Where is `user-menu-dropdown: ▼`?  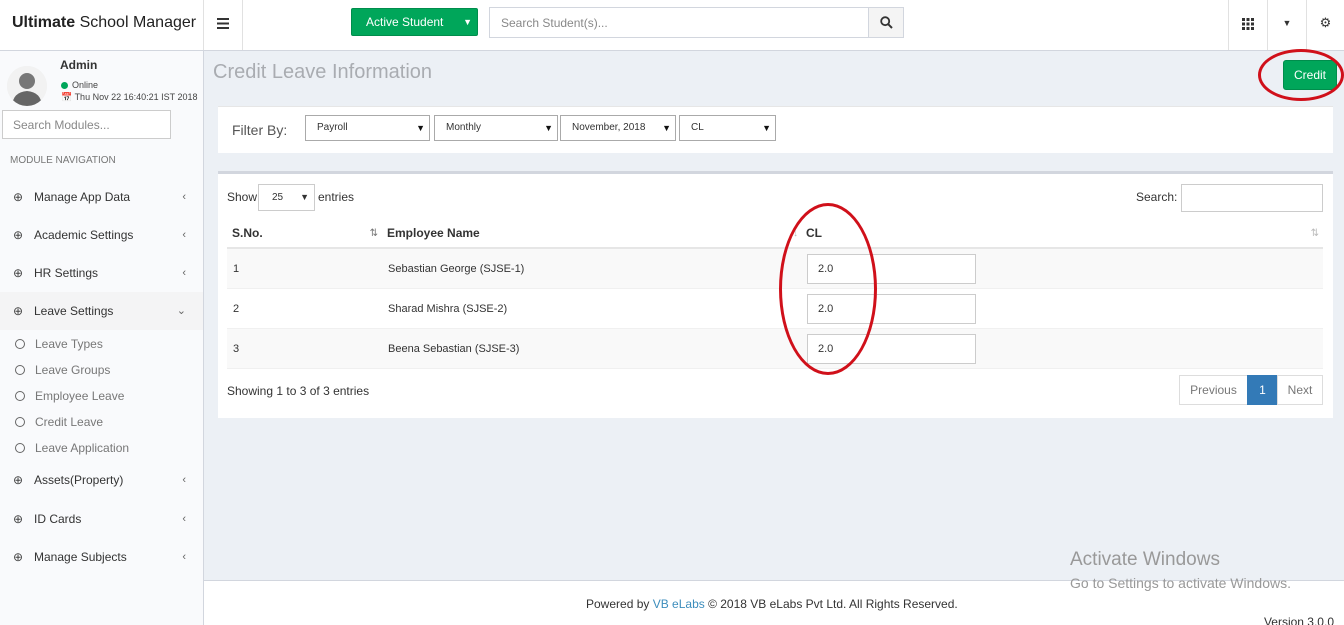
user-menu-dropdown: ▼ is located at coordinates (1286, 25).